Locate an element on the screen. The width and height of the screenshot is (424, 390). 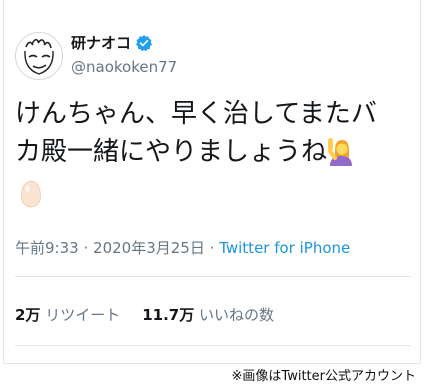
tweet-text-line-2-wrap: カ殿一緒にやりましょうね is located at coordinates (212, 152).